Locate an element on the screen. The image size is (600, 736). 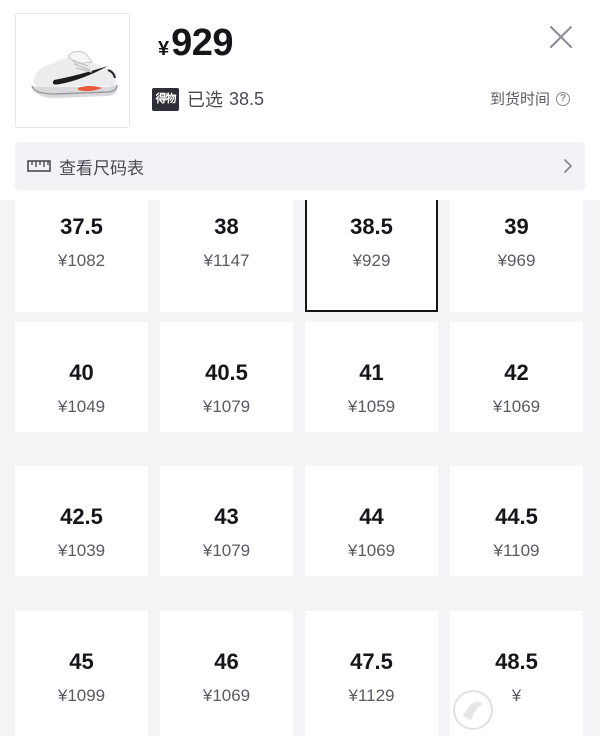
size-price: ¥1147 is located at coordinates (226, 260).